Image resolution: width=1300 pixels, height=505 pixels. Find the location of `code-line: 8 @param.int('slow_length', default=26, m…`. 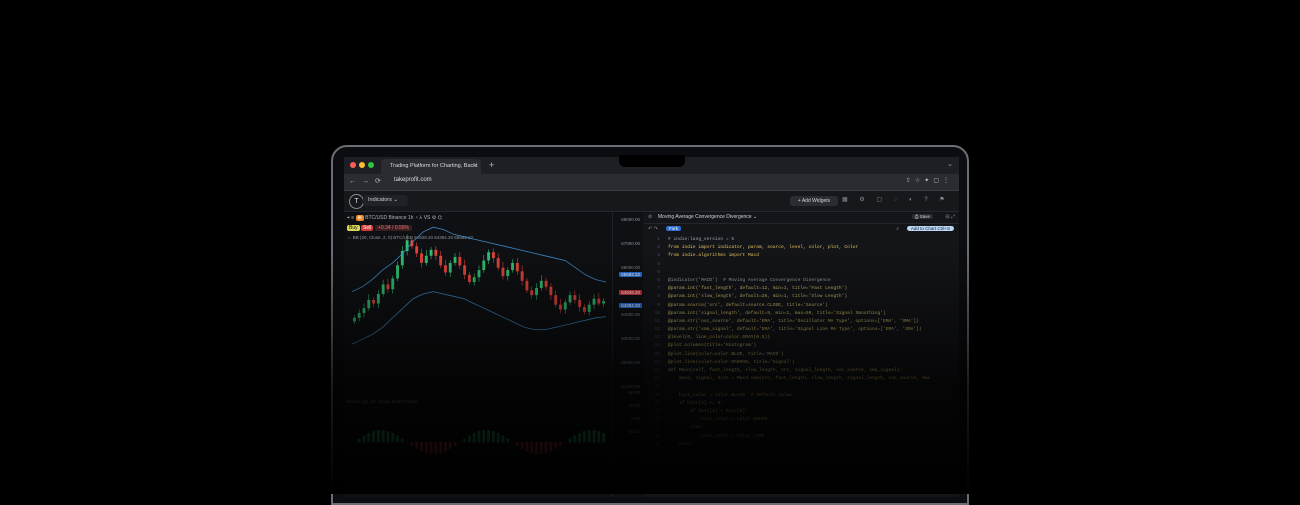

code-line: 8 @param.int('slow_length', default=26, m… is located at coordinates (801, 297).